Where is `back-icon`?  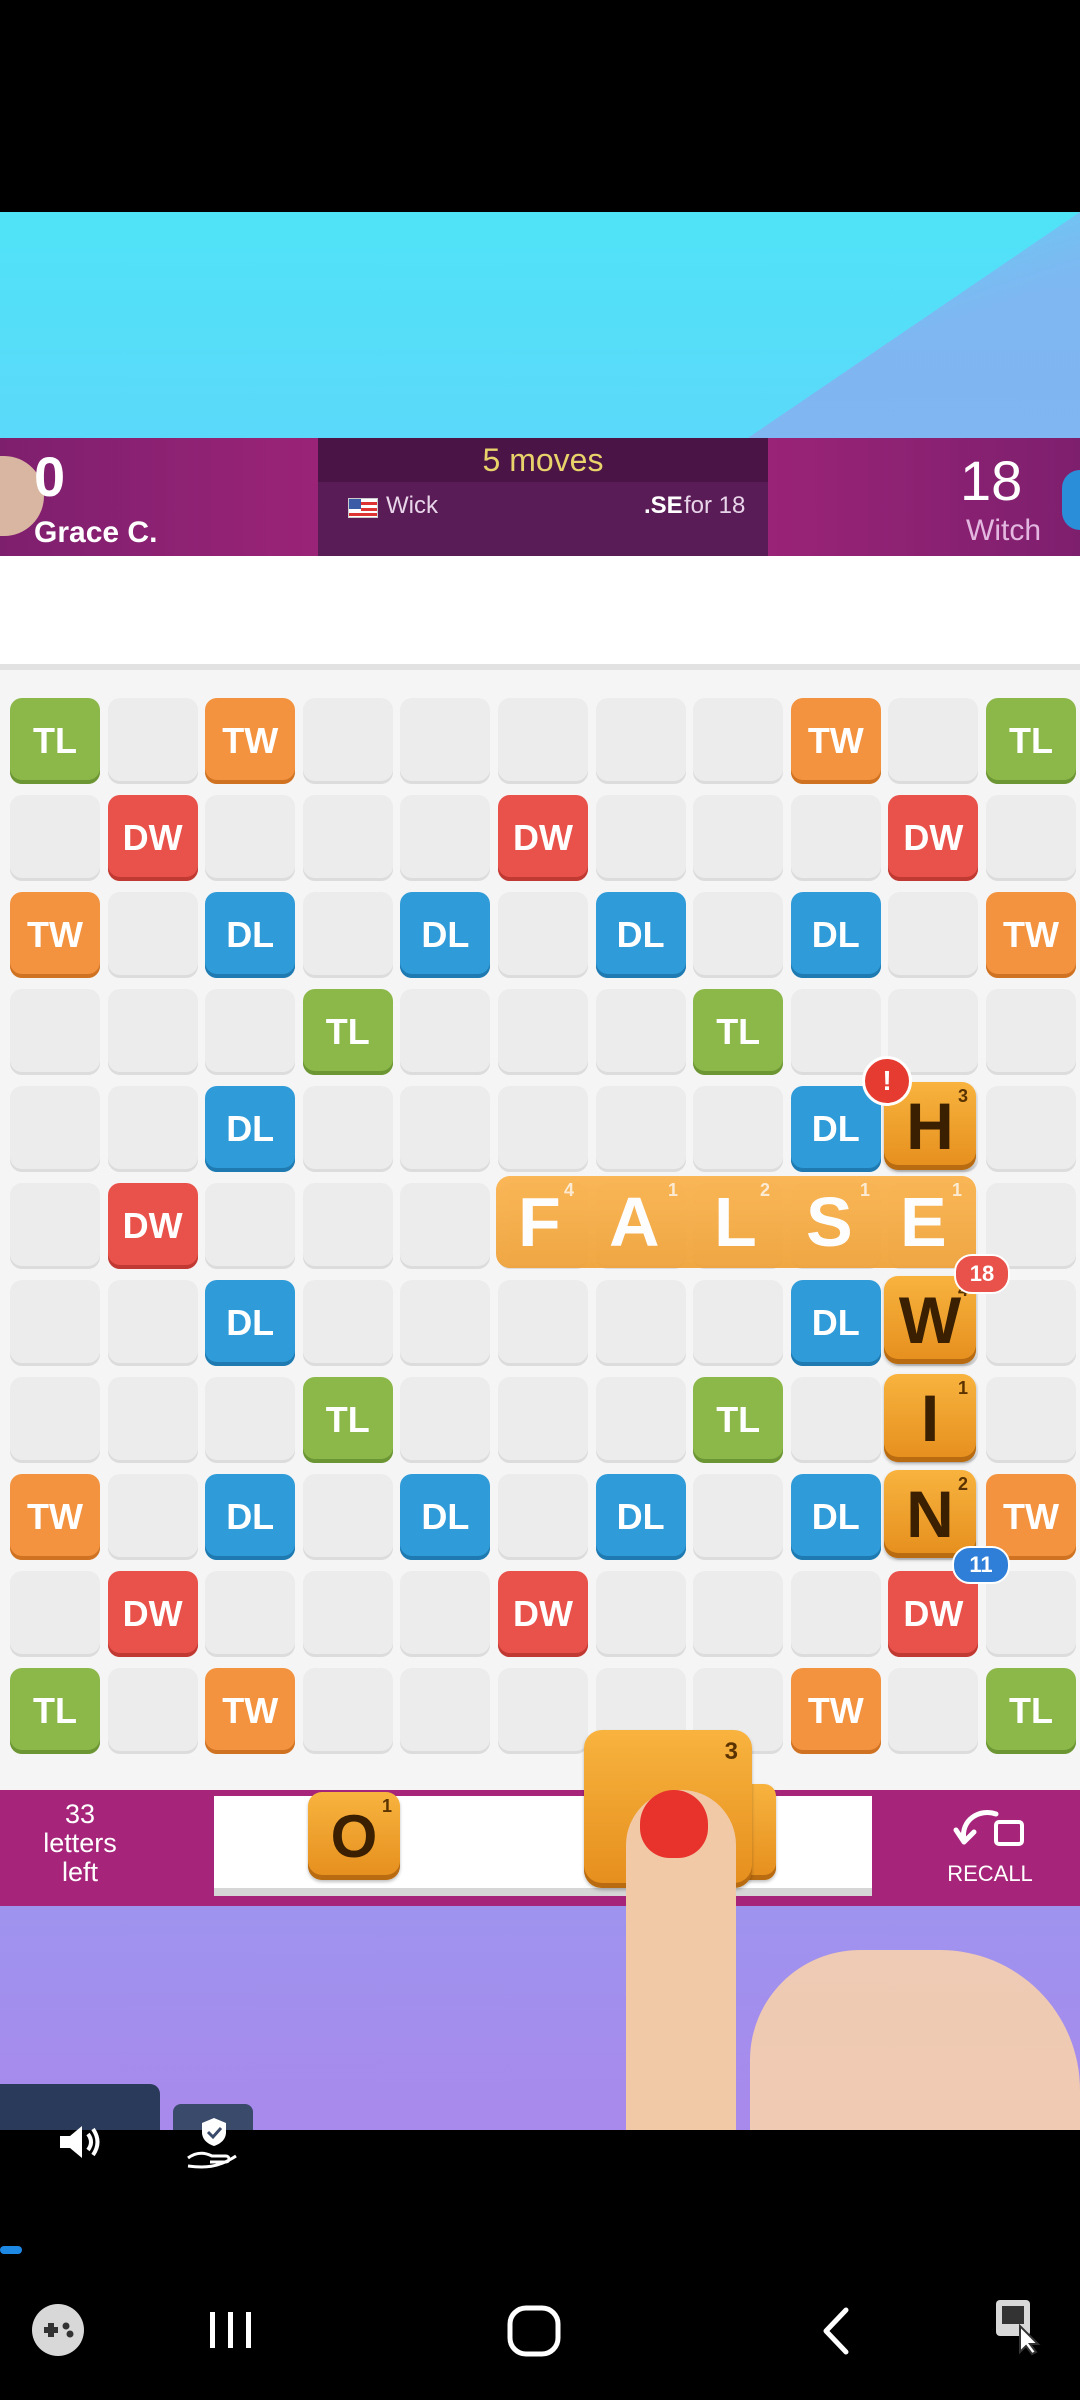
back-icon is located at coordinates (836, 2333).